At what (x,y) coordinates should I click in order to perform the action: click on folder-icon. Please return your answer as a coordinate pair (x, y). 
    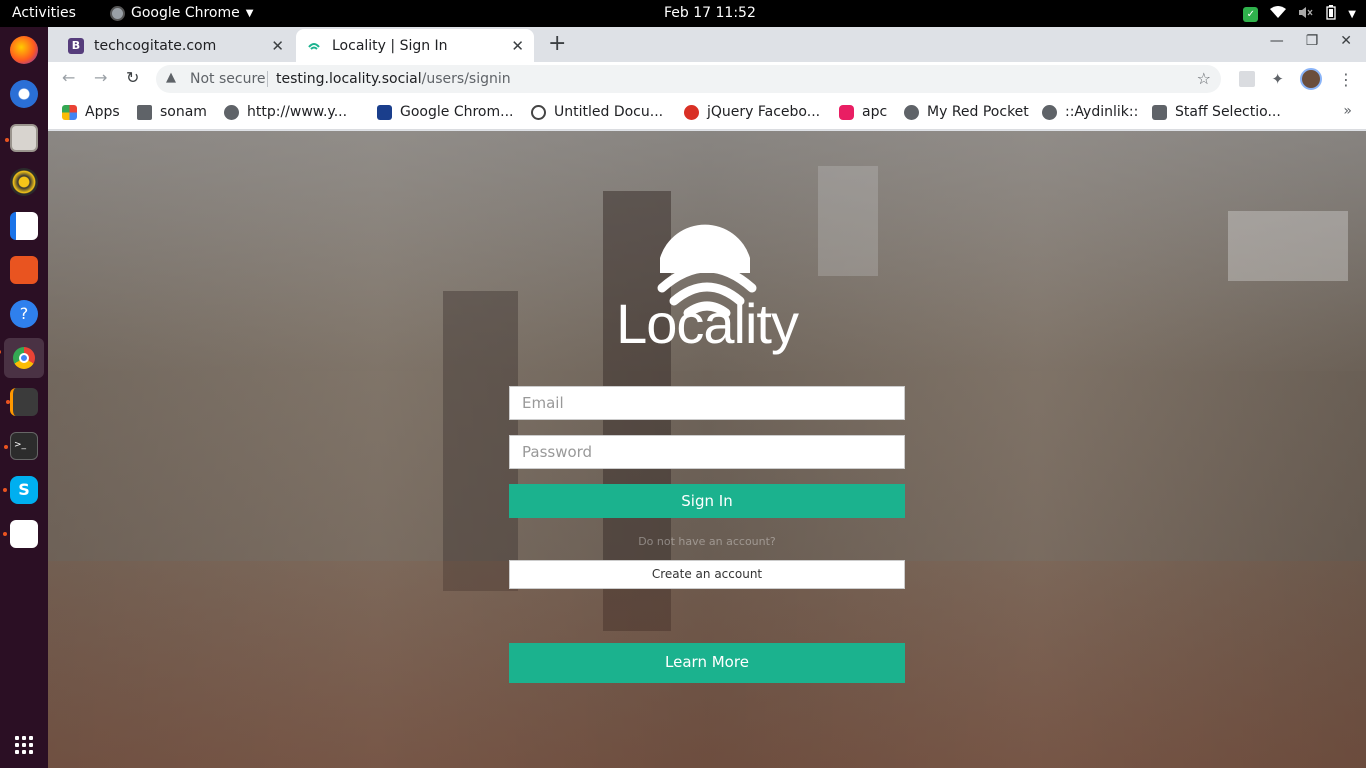
    Looking at the image, I should click on (144, 112).